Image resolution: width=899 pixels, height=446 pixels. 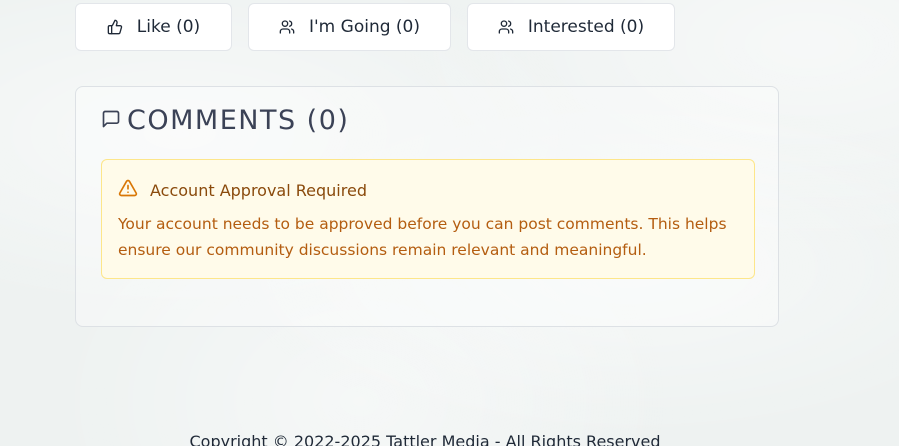 I want to click on interested-button: Interested (0), so click(x=571, y=27).